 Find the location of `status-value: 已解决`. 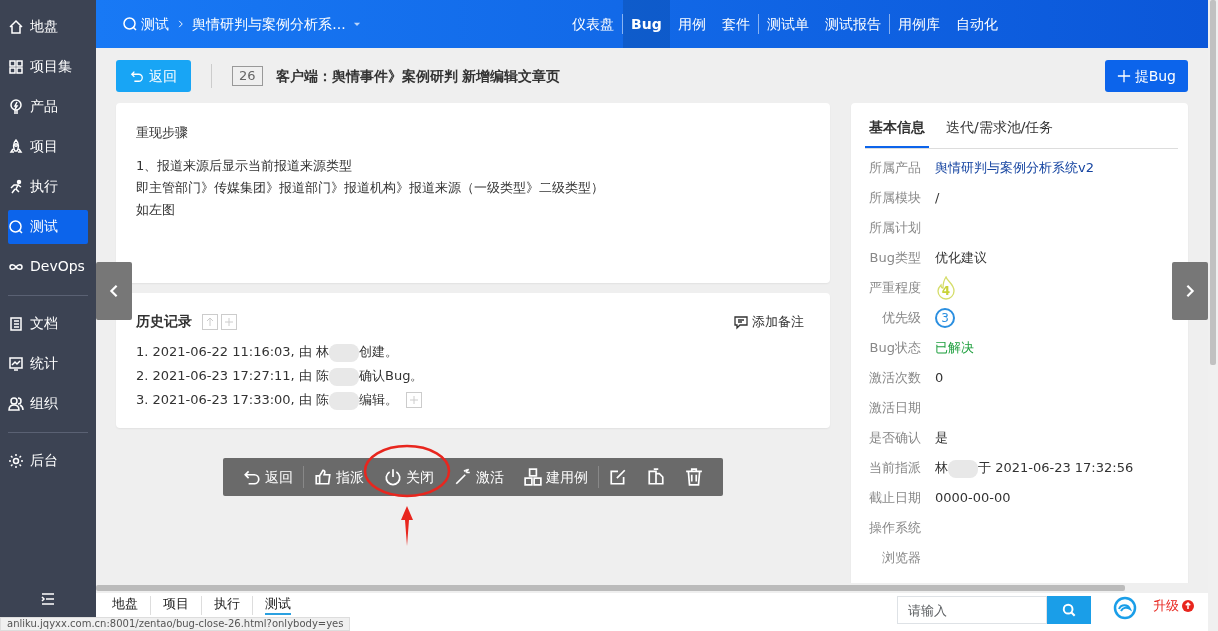

status-value: 已解决 is located at coordinates (954, 348).